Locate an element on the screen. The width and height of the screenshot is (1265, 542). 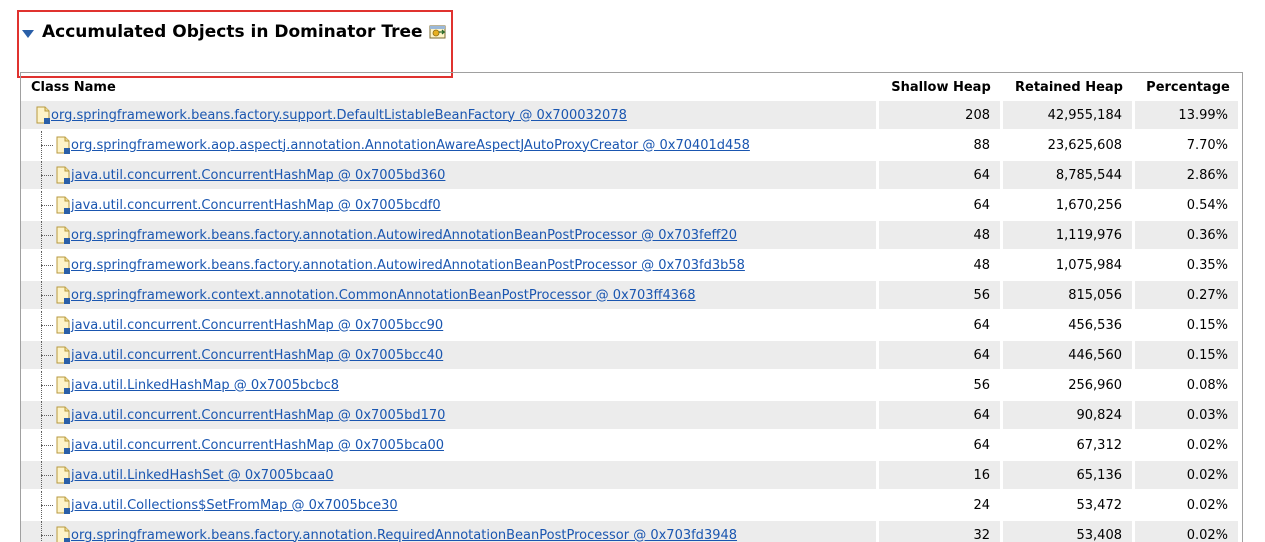
column-header-class-name: Class Name is located at coordinates (450, 87).